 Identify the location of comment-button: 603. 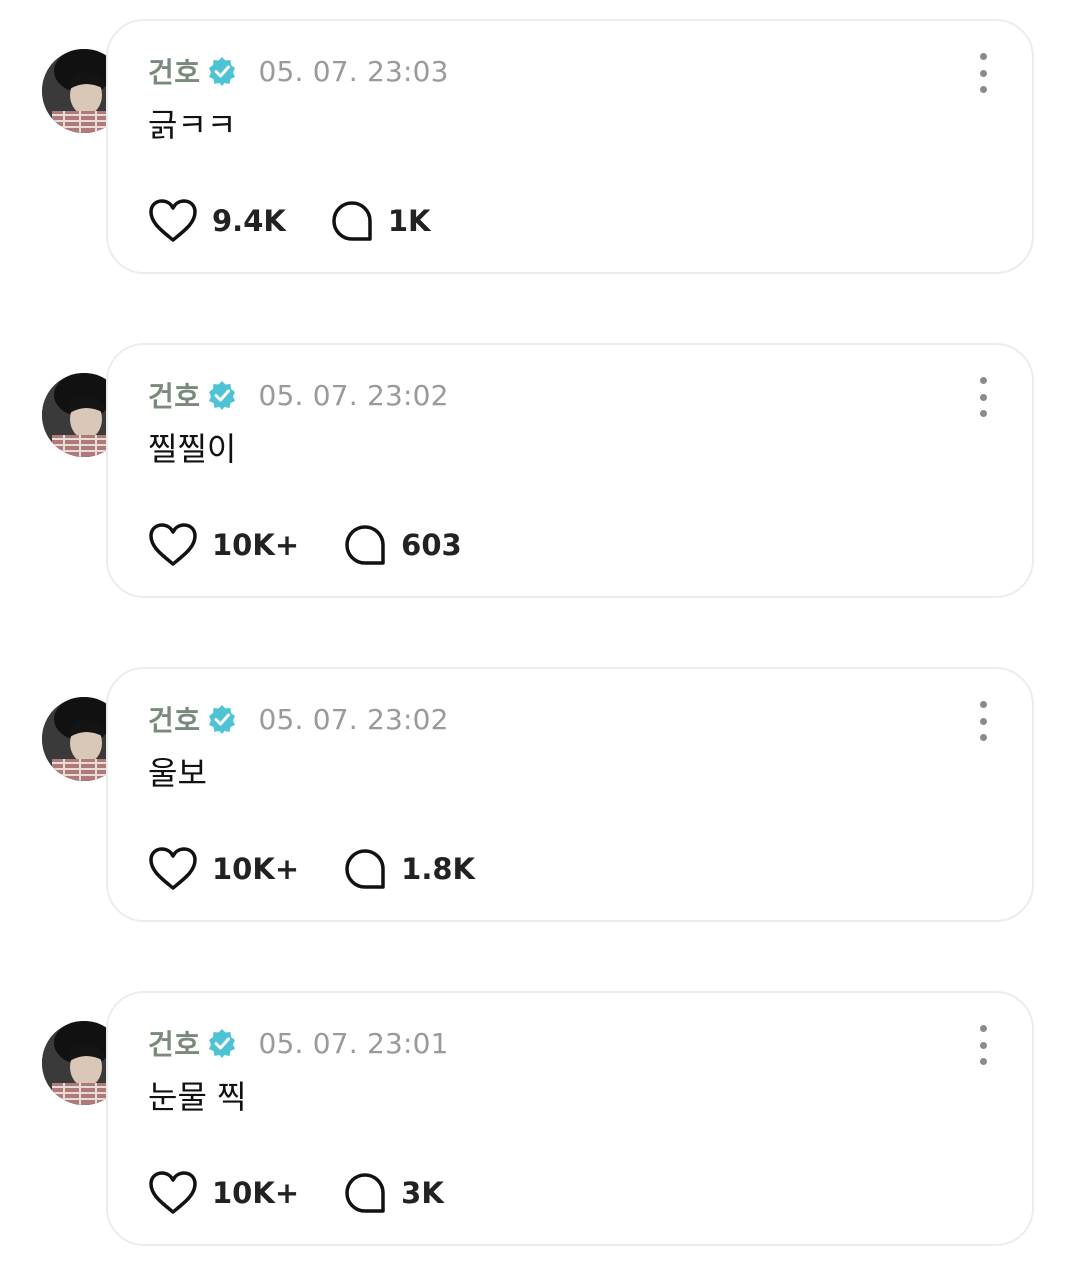
(402, 545).